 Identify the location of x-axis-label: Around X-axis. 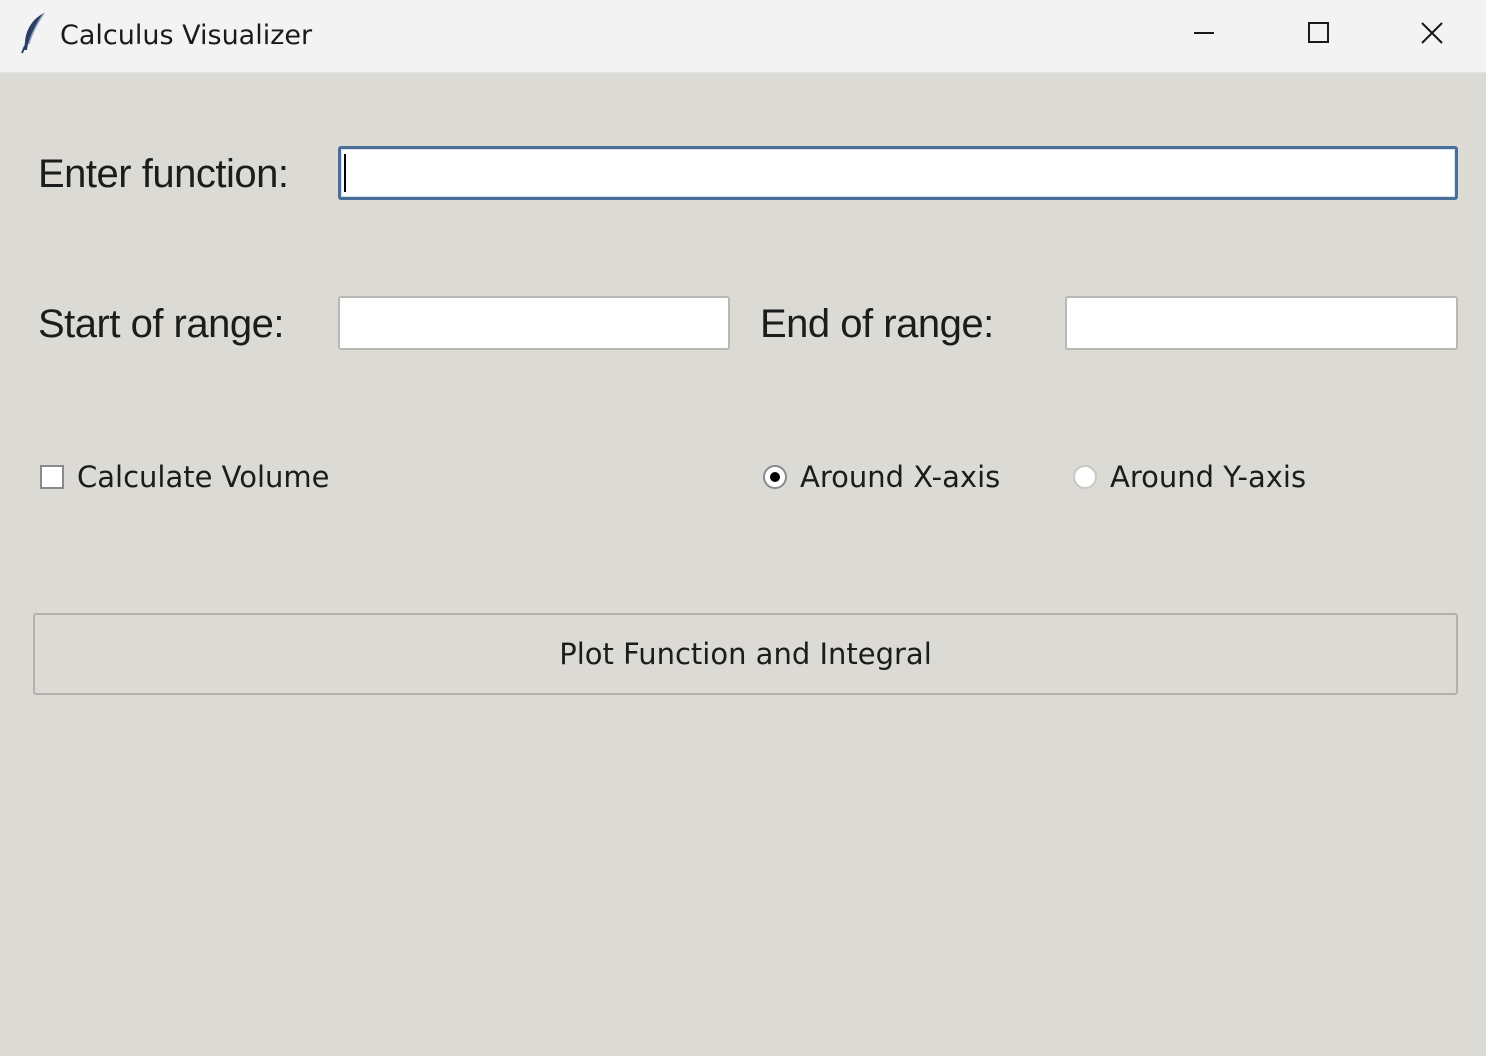
(900, 477).